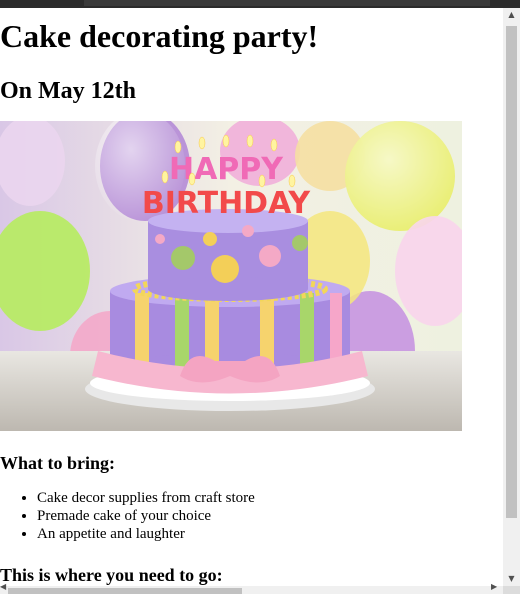 This screenshot has height=594, width=520. I want to click on cake-topper-birthday: BIRTHDAY, so click(227, 203).